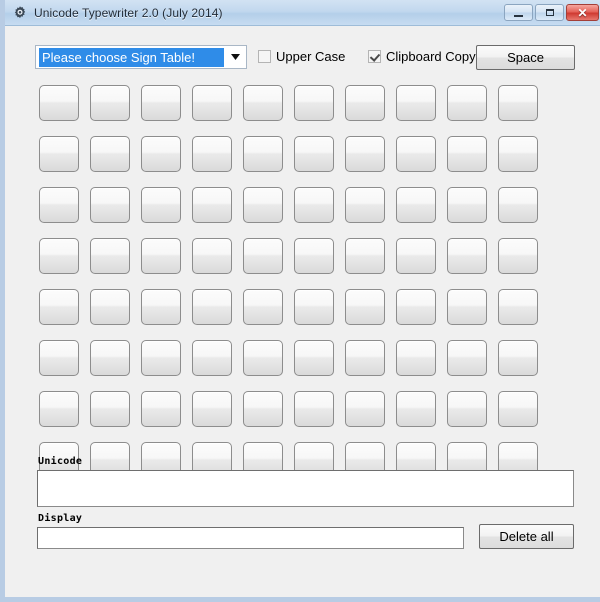 The width and height of the screenshot is (600, 602). What do you see at coordinates (20, 11) in the screenshot?
I see `gear-sprocket-icon` at bounding box center [20, 11].